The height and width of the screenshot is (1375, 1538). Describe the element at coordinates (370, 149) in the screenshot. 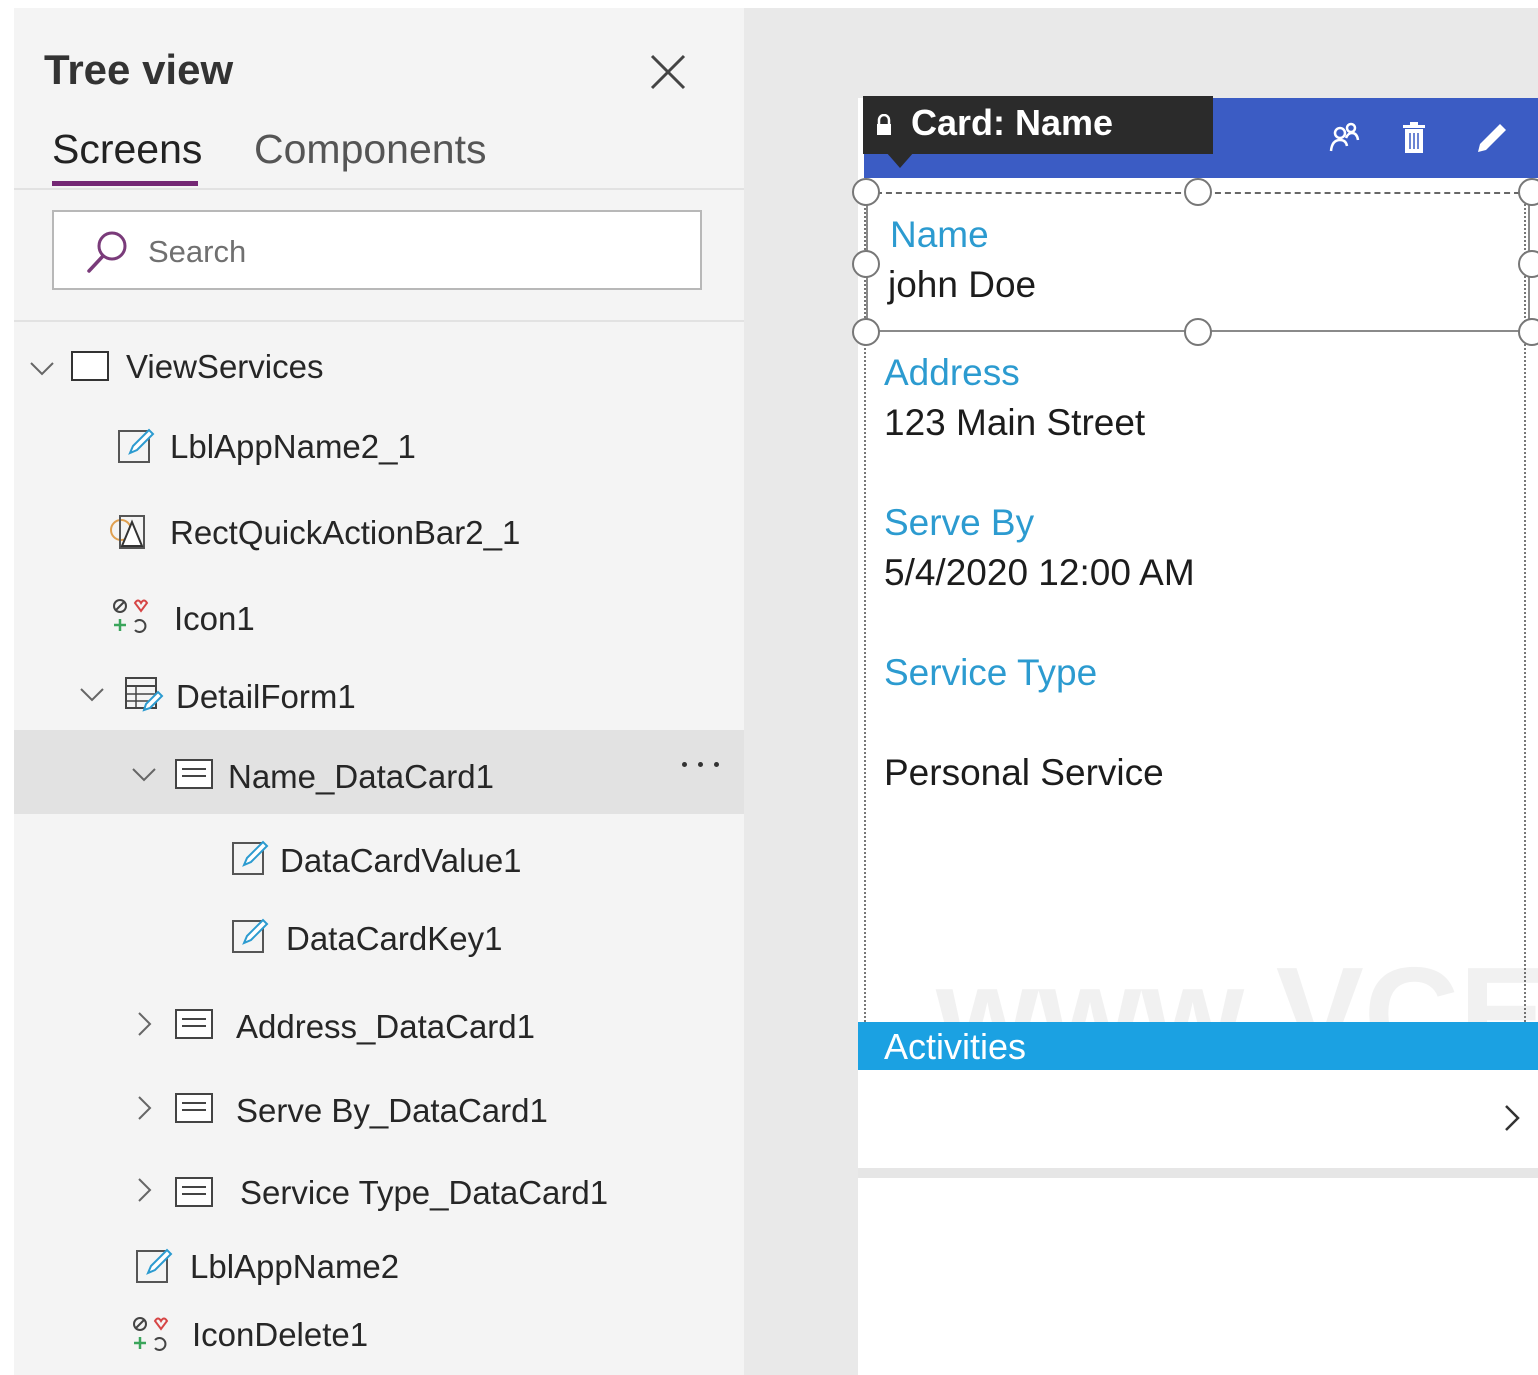

I see `tab-components: Components` at that location.